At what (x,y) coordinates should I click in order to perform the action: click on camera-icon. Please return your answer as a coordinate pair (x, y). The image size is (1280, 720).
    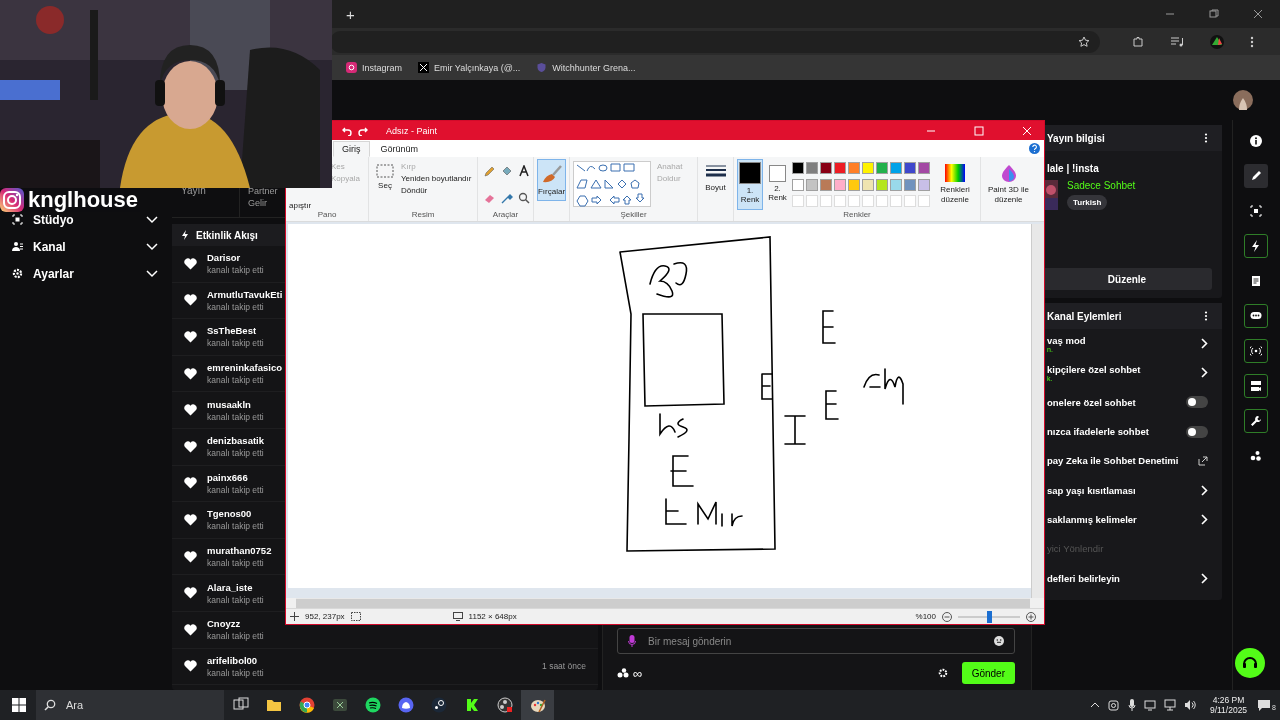
    Looking at the image, I should click on (1113, 705).